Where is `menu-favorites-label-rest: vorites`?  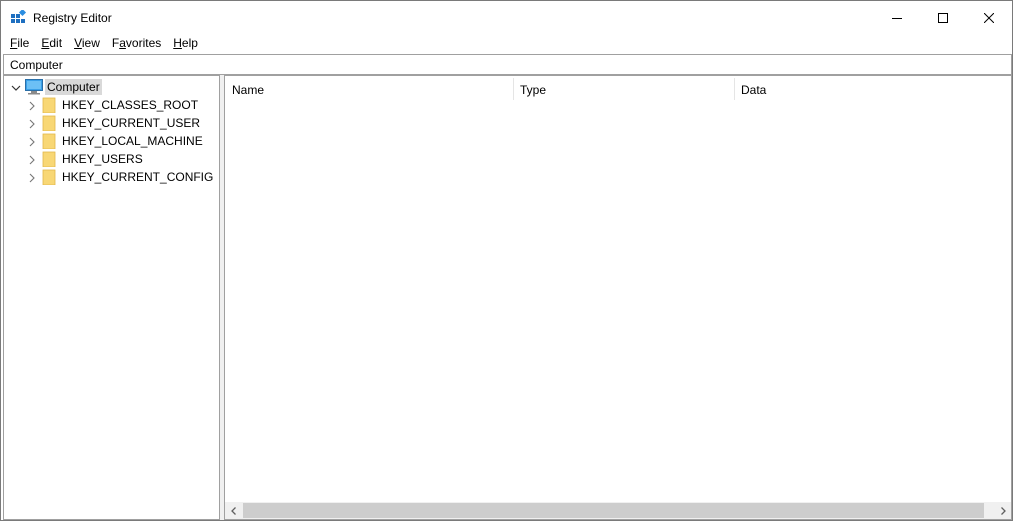
menu-favorites-label-rest: vorites is located at coordinates (143, 43).